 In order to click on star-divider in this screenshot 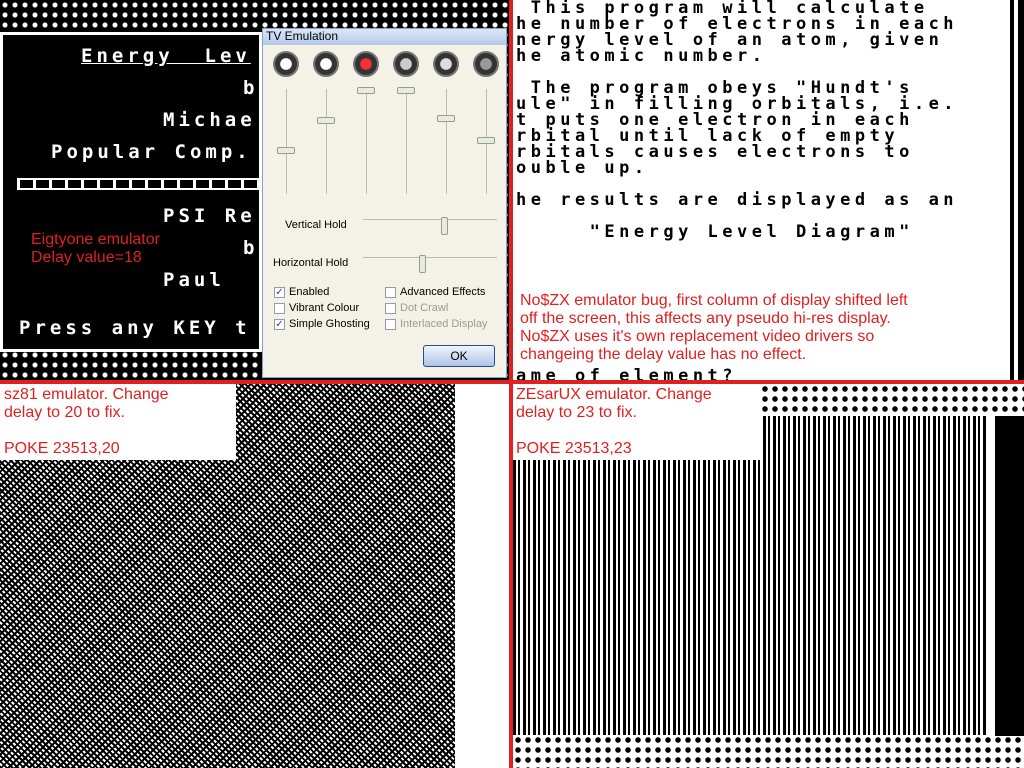, I will do `click(142, 184)`.